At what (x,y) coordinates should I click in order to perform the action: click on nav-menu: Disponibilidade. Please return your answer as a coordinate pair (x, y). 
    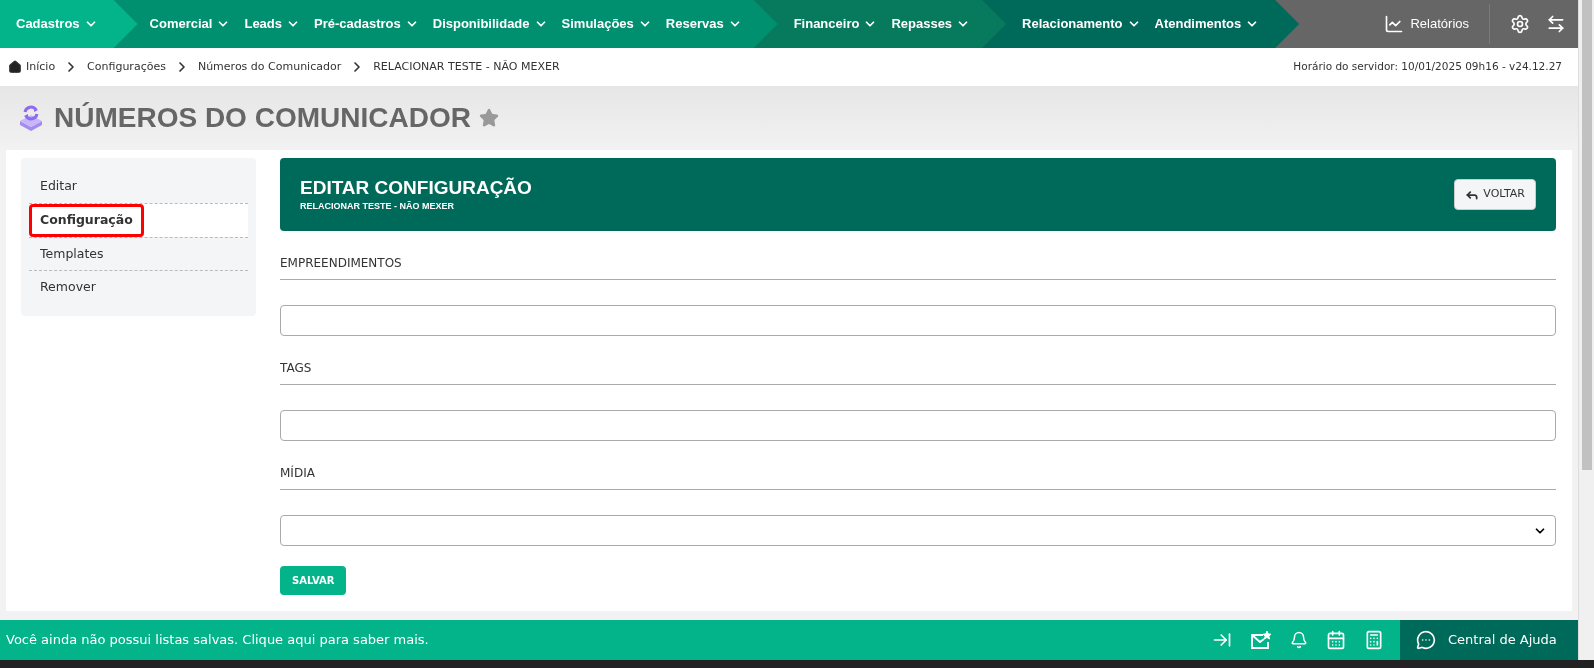
    Looking at the image, I should click on (490, 24).